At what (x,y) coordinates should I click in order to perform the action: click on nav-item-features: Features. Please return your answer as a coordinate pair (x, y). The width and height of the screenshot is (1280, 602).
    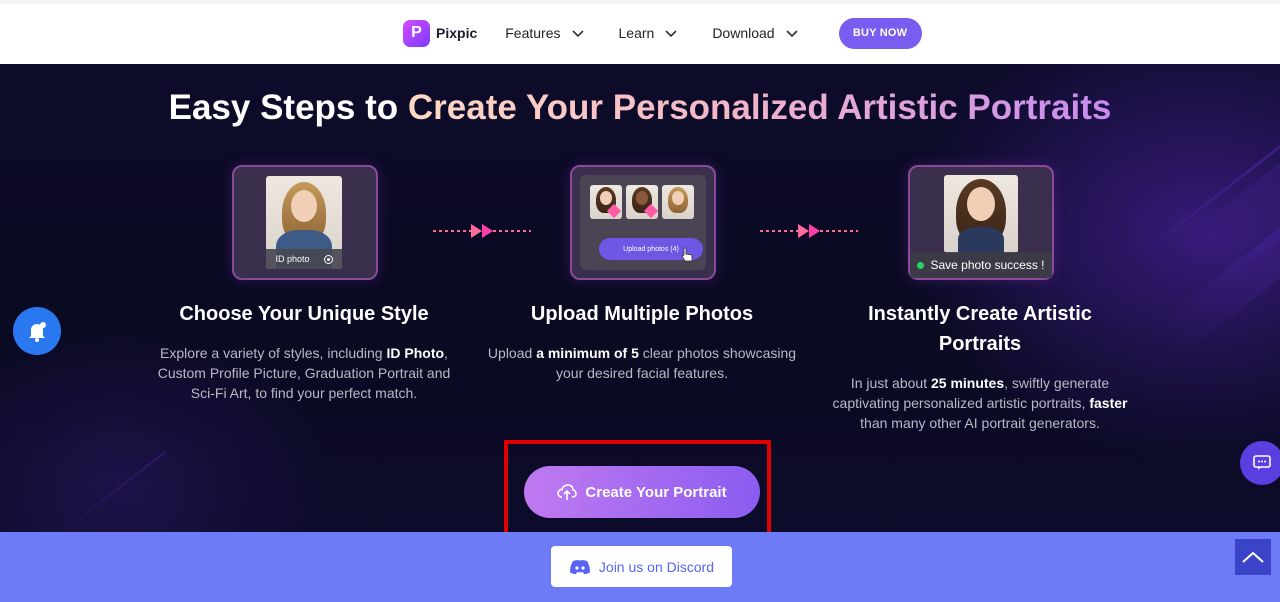
    Looking at the image, I should click on (544, 33).